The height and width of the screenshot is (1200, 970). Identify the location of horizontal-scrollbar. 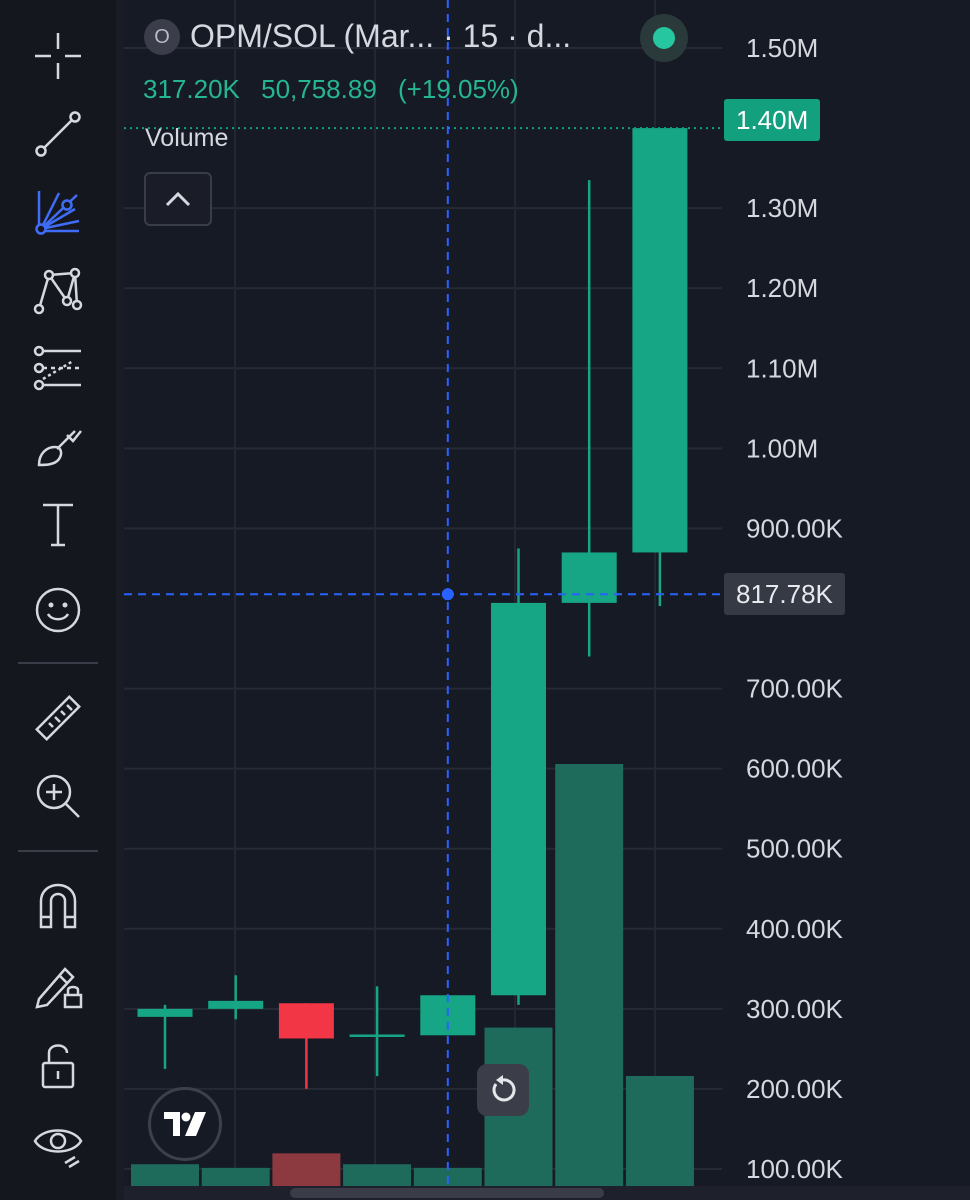
(547, 1193).